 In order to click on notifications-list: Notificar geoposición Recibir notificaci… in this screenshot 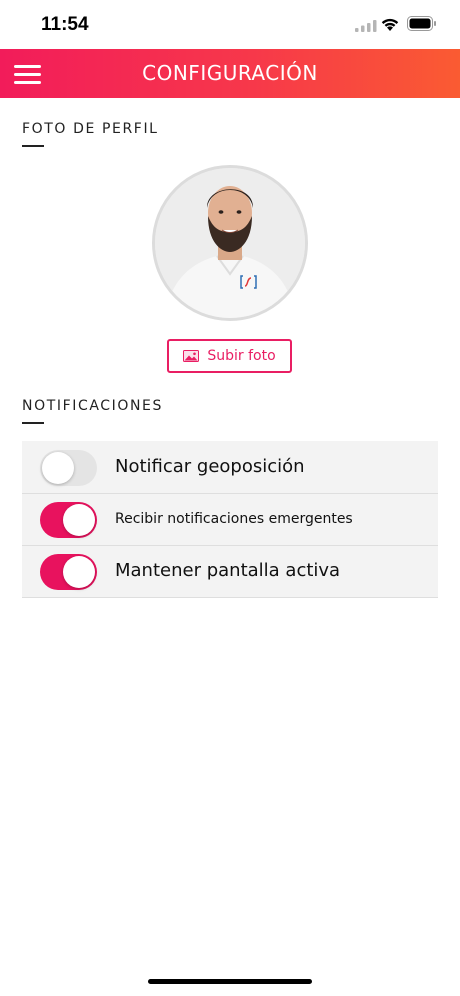, I will do `click(230, 519)`.